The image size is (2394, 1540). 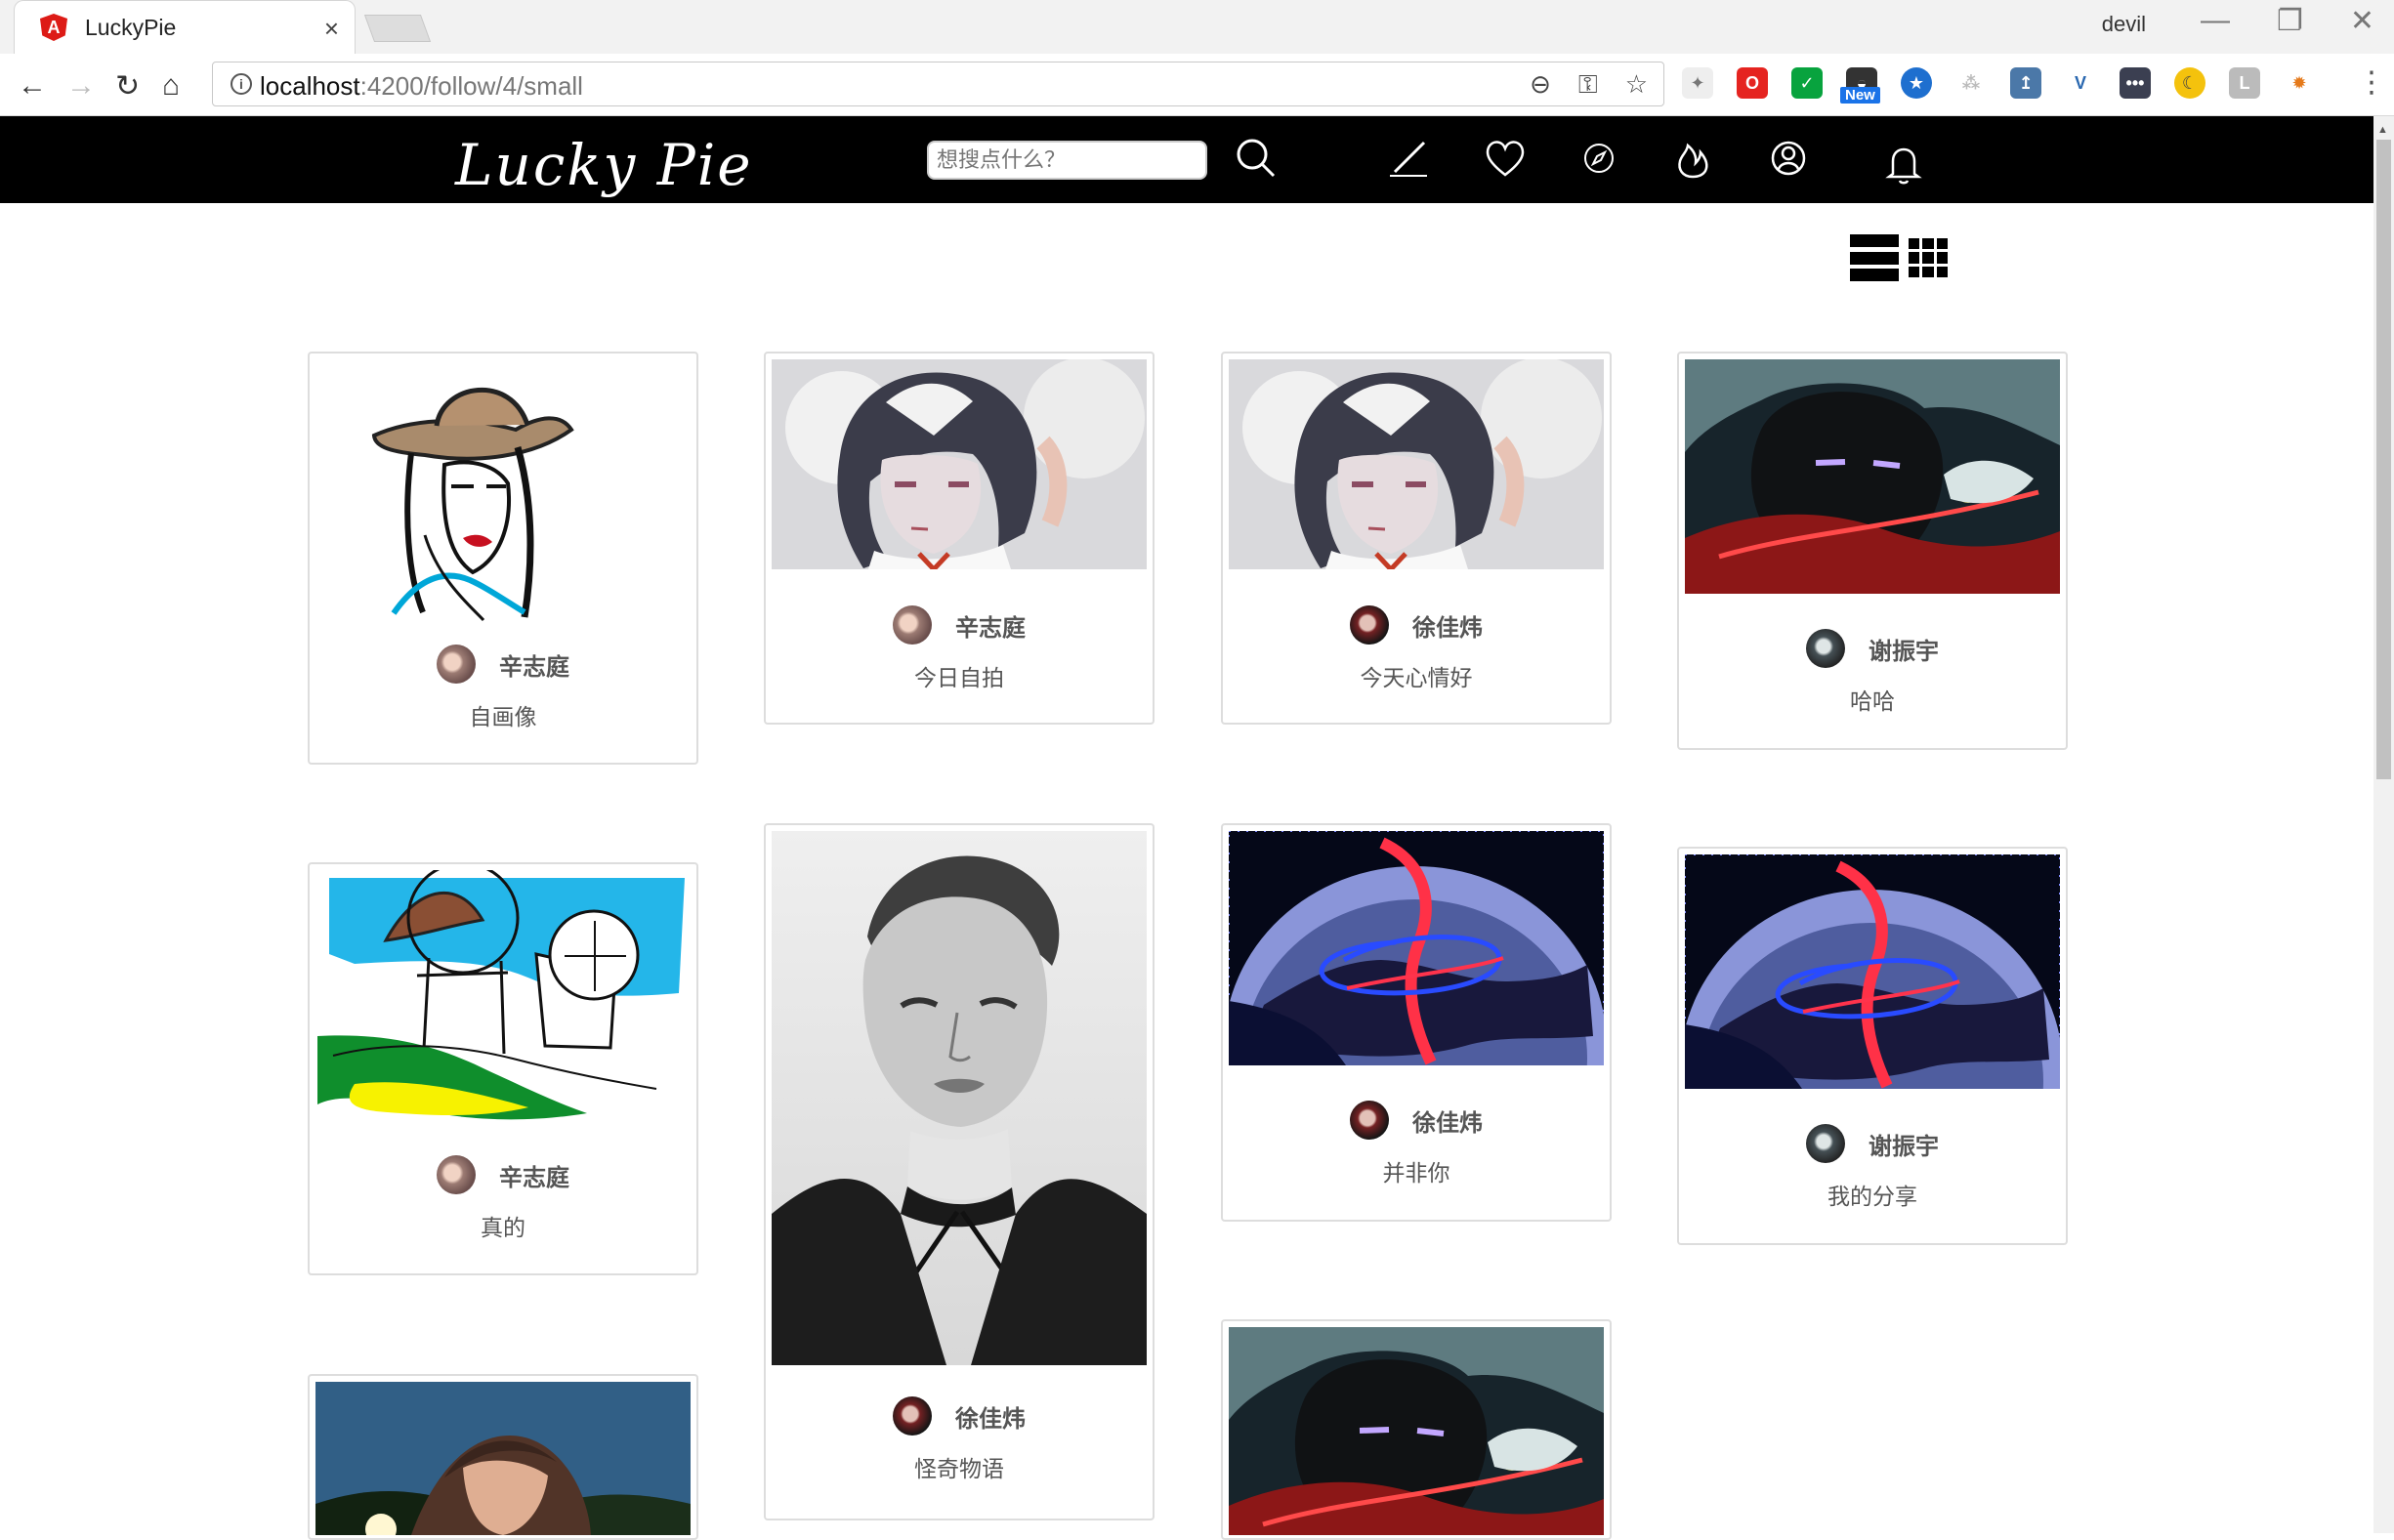 What do you see at coordinates (1903, 164) in the screenshot?
I see `bell-icon` at bounding box center [1903, 164].